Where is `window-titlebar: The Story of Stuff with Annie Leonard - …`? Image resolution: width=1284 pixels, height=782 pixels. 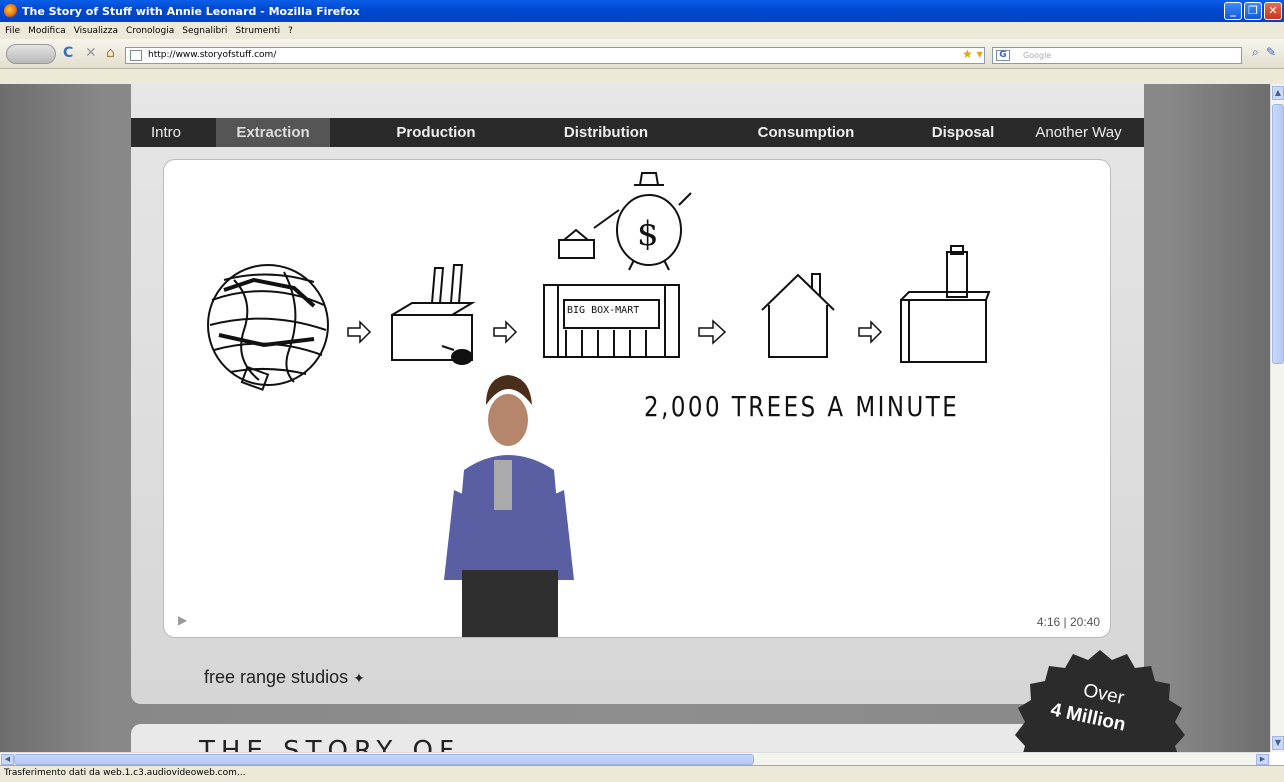
window-titlebar: The Story of Stuff with Annie Leonard - … is located at coordinates (642, 11).